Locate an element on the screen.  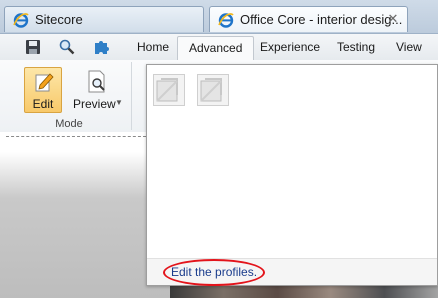
tab-home: Home is located at coordinates (153, 48).